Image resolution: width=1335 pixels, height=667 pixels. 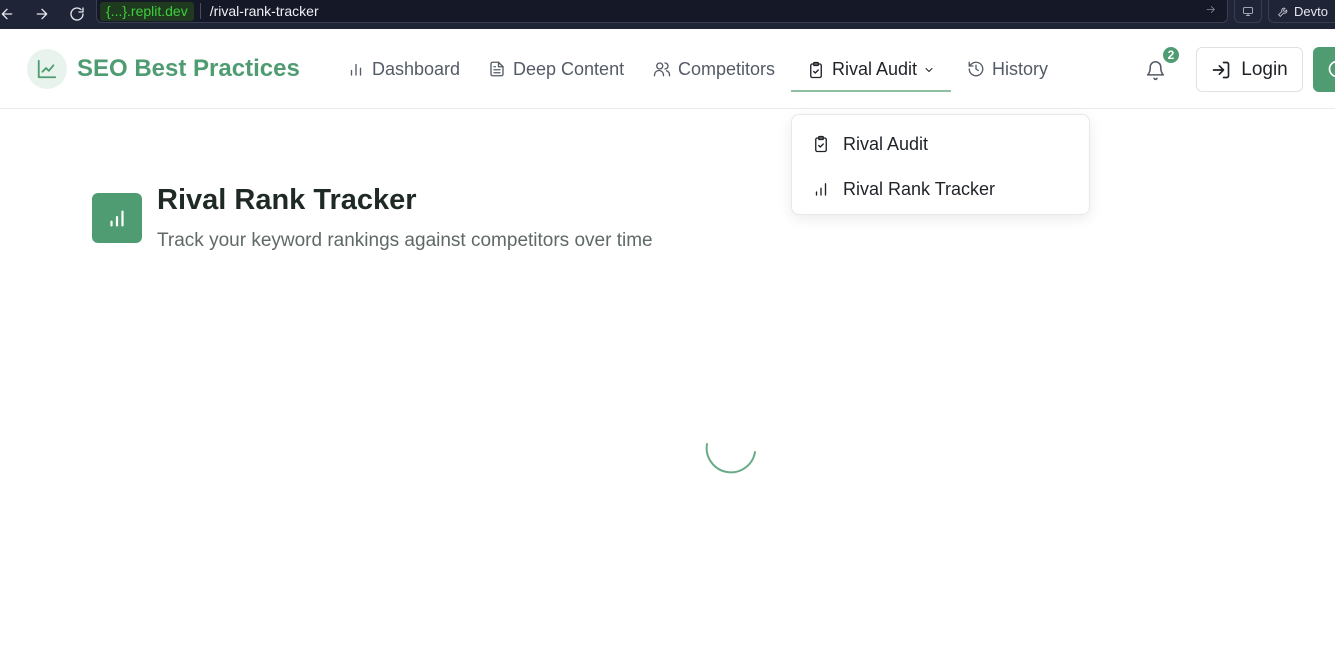 I want to click on nav-label: History, so click(x=1020, y=68).